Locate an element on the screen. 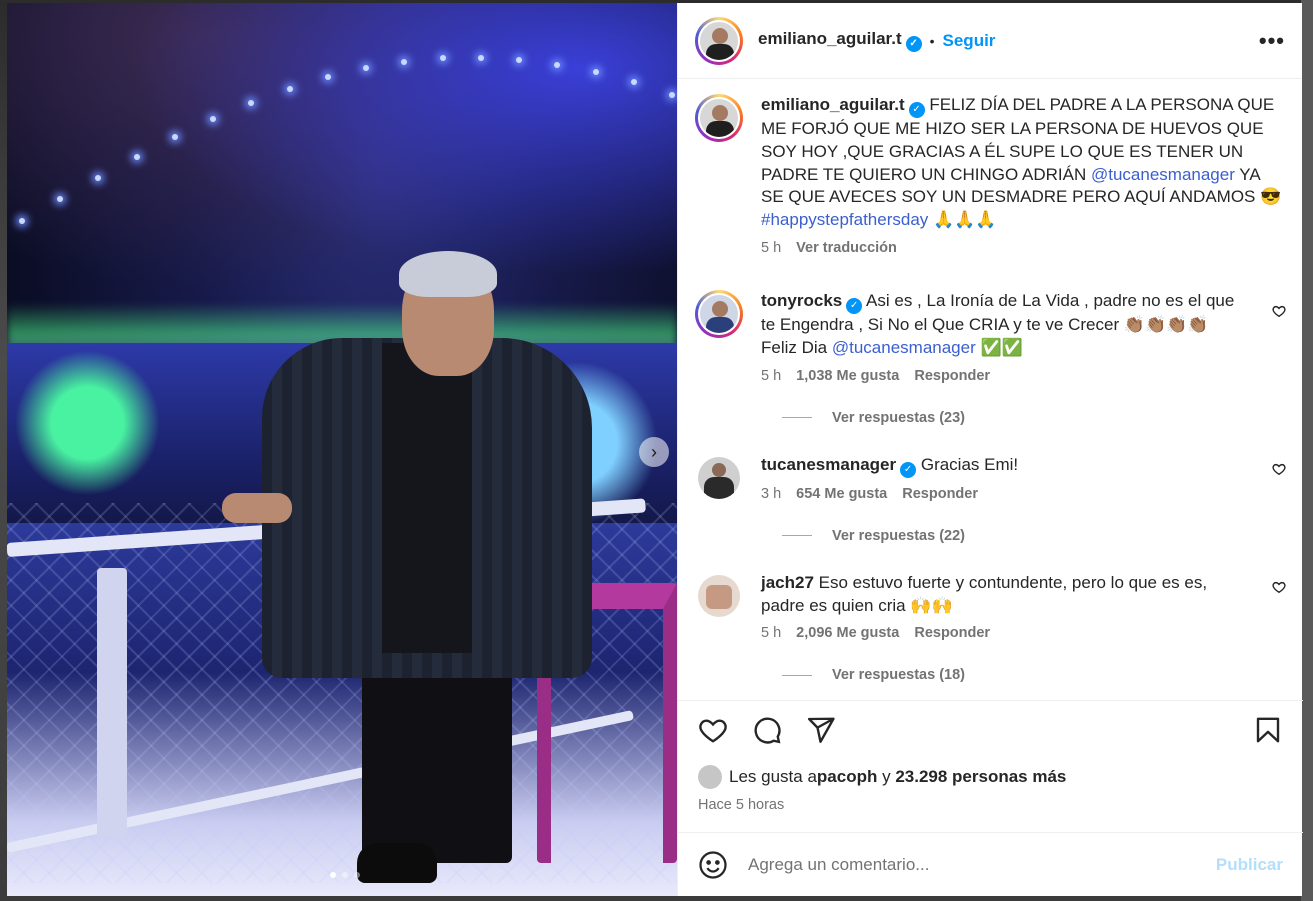 The height and width of the screenshot is (901, 1313). view-replies-label: Ver respuestas (18) is located at coordinates (898, 675).